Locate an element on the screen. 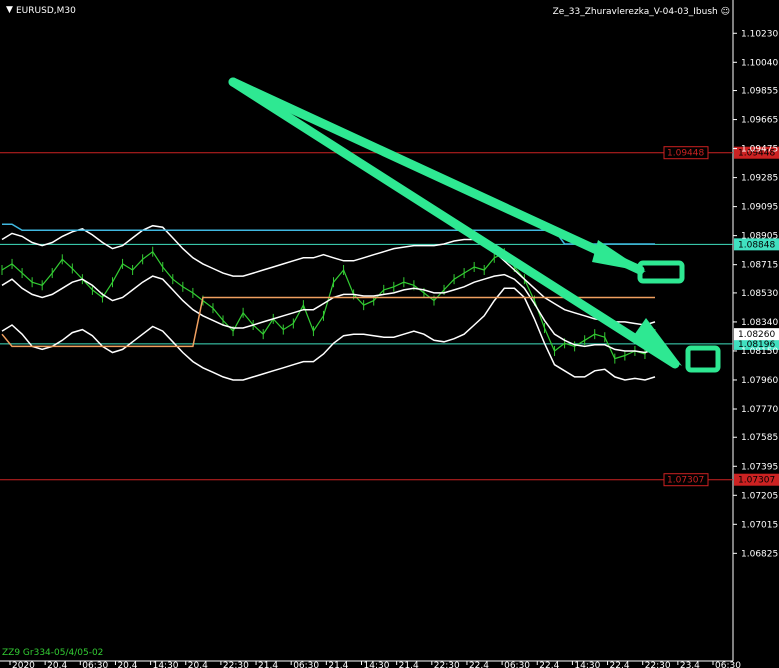 Image resolution: width=779 pixels, height=668 pixels. y-tick-label: 1.08530 is located at coordinates (759, 294).